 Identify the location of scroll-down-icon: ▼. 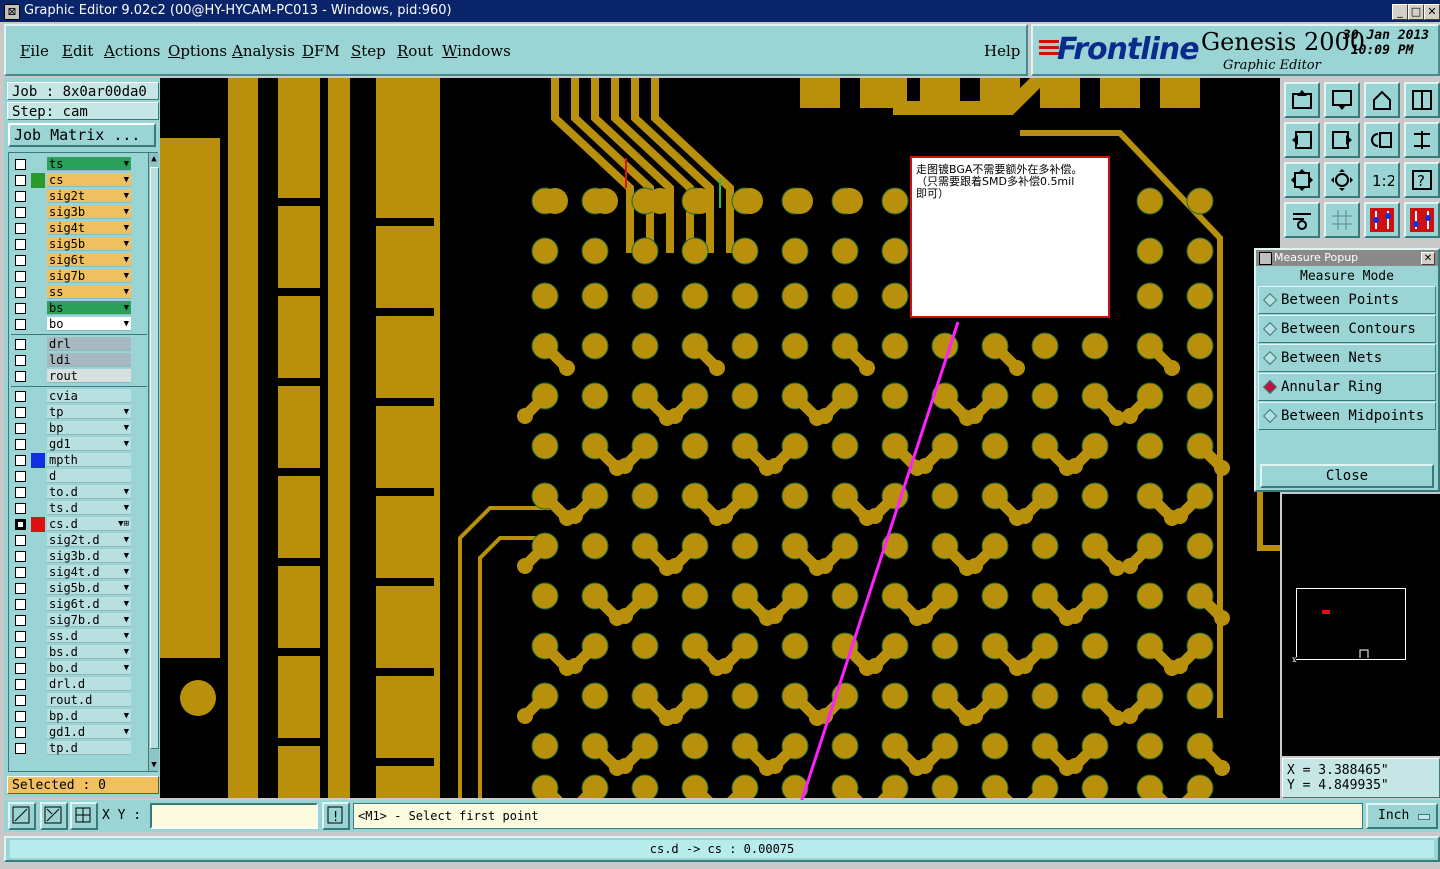
(154, 765).